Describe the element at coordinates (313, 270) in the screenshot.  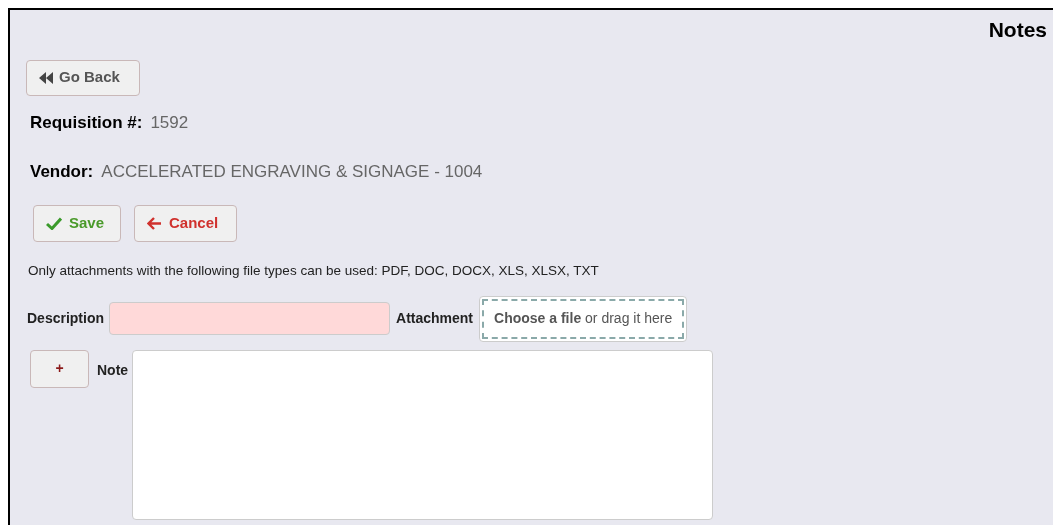
I see `file-types-note: Only attachments with the following file types can be used: PDF, DOC, DOCX, XLS, XLSX, TXT` at that location.